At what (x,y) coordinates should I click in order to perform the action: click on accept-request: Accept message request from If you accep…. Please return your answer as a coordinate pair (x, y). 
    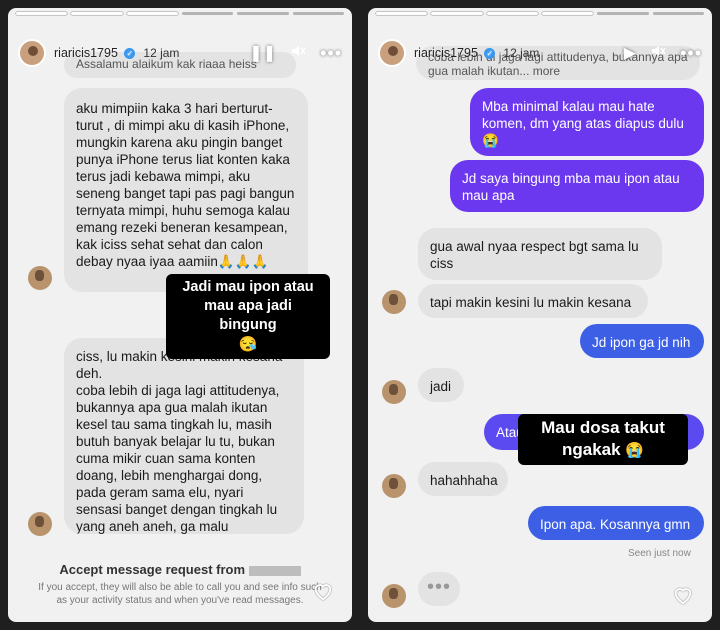
    Looking at the image, I should click on (180, 584).